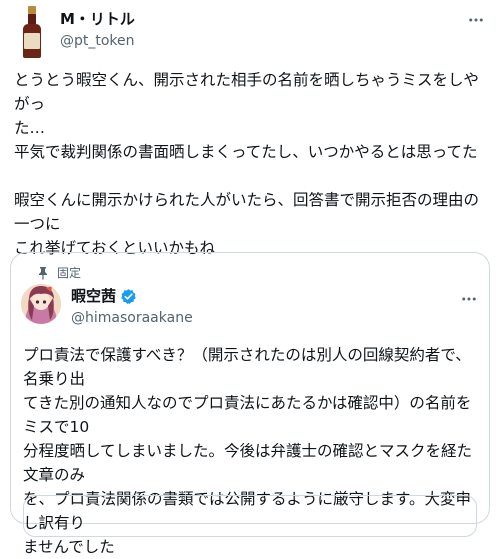 The width and height of the screenshot is (500, 559). What do you see at coordinates (97, 19) in the screenshot?
I see `author-name: M・リトル` at bounding box center [97, 19].